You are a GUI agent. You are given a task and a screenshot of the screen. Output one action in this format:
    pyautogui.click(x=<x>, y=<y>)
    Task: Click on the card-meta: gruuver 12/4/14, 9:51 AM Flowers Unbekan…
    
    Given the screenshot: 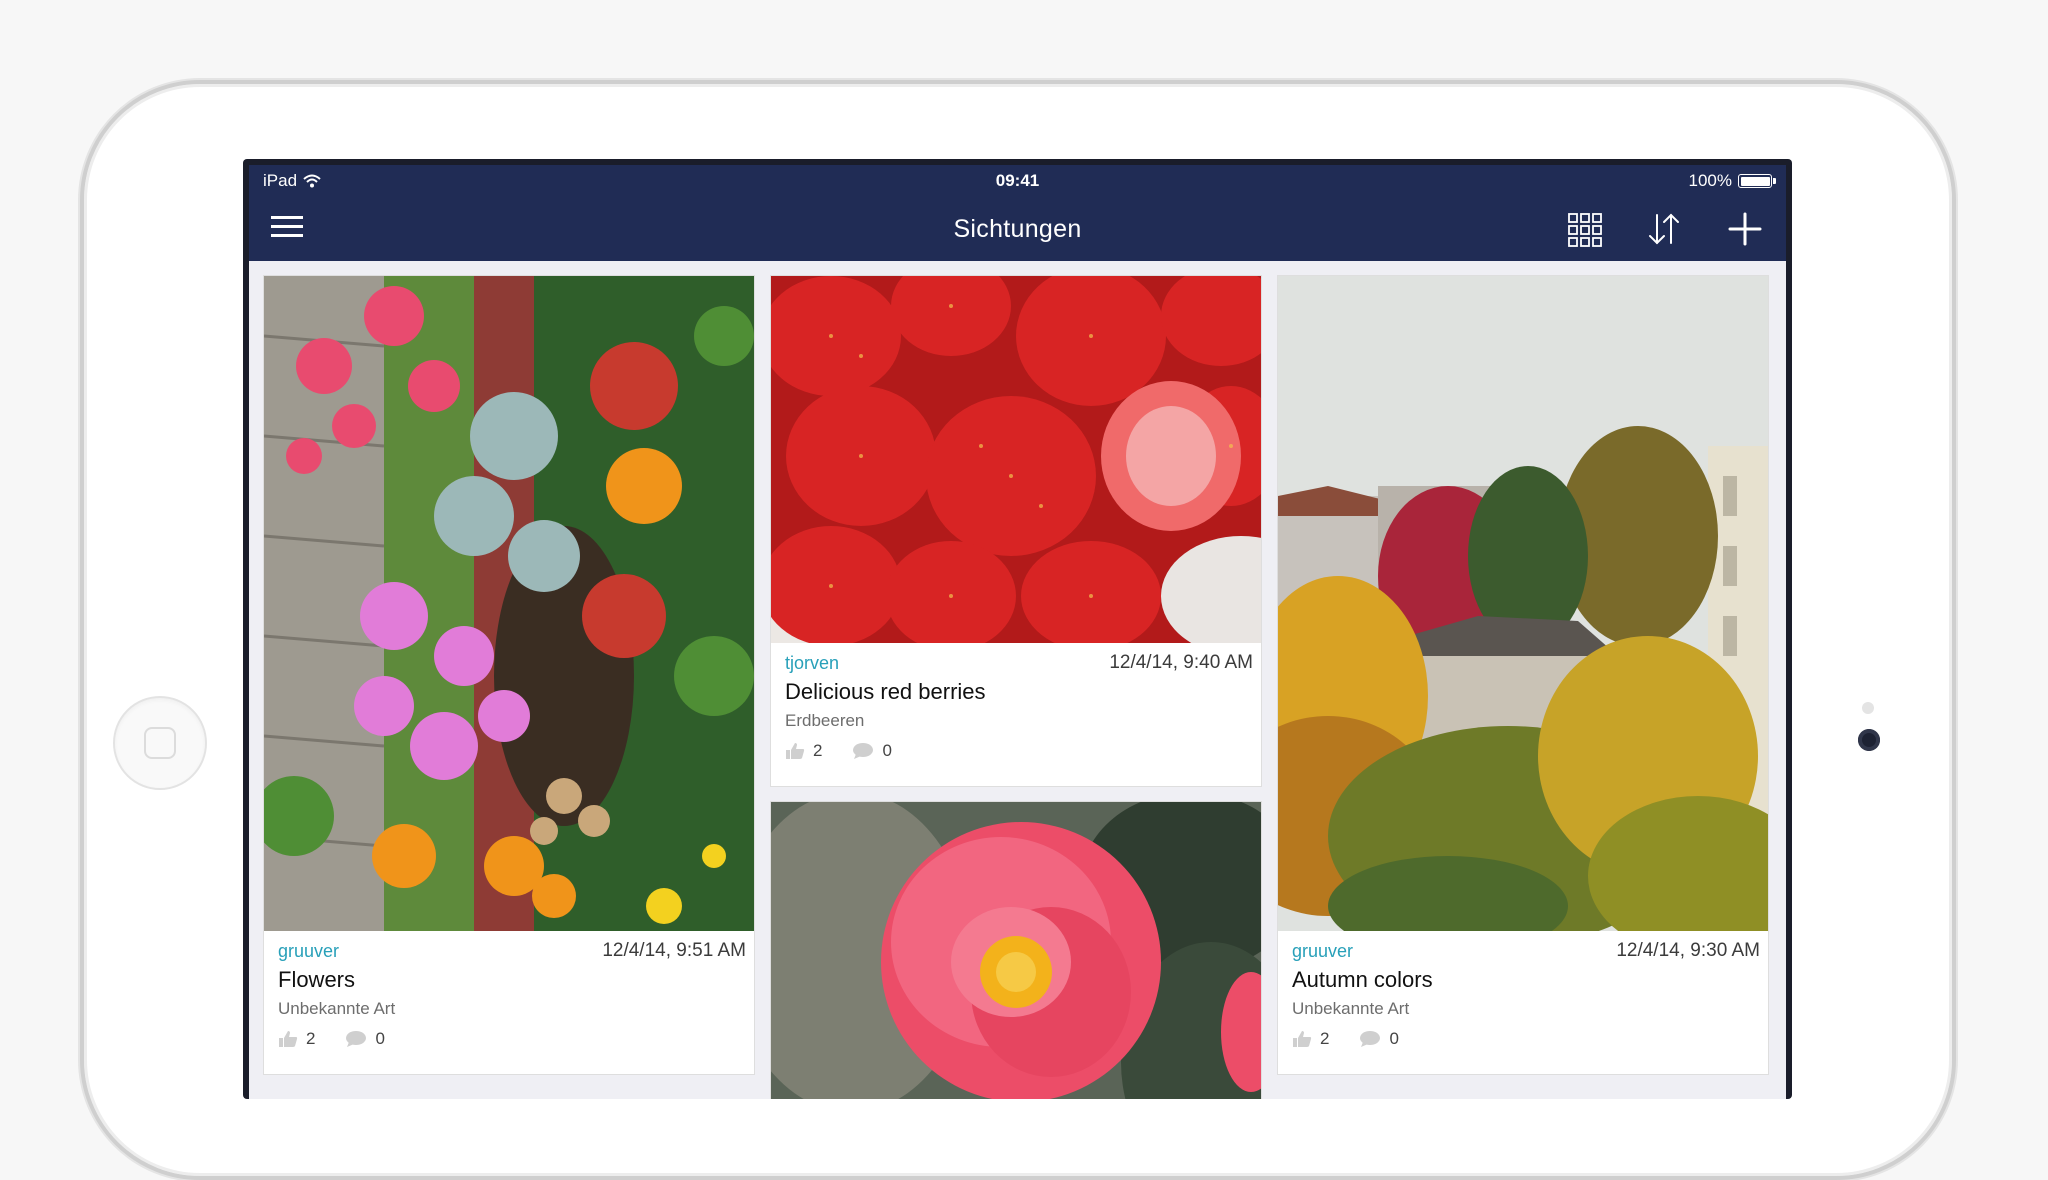 What is the action you would take?
    pyautogui.click(x=509, y=1001)
    